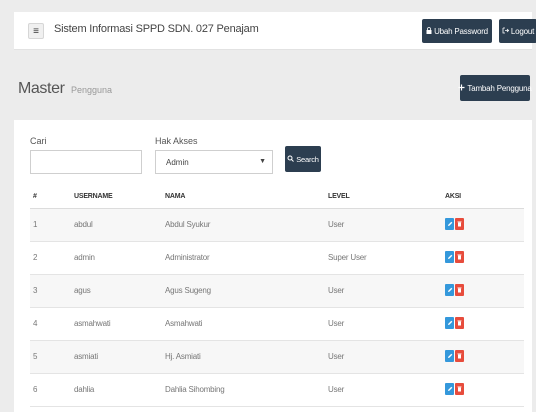 The width and height of the screenshot is (536, 412). I want to click on table-row: 6 dahlia Dahlia Sihombing User, so click(277, 390).